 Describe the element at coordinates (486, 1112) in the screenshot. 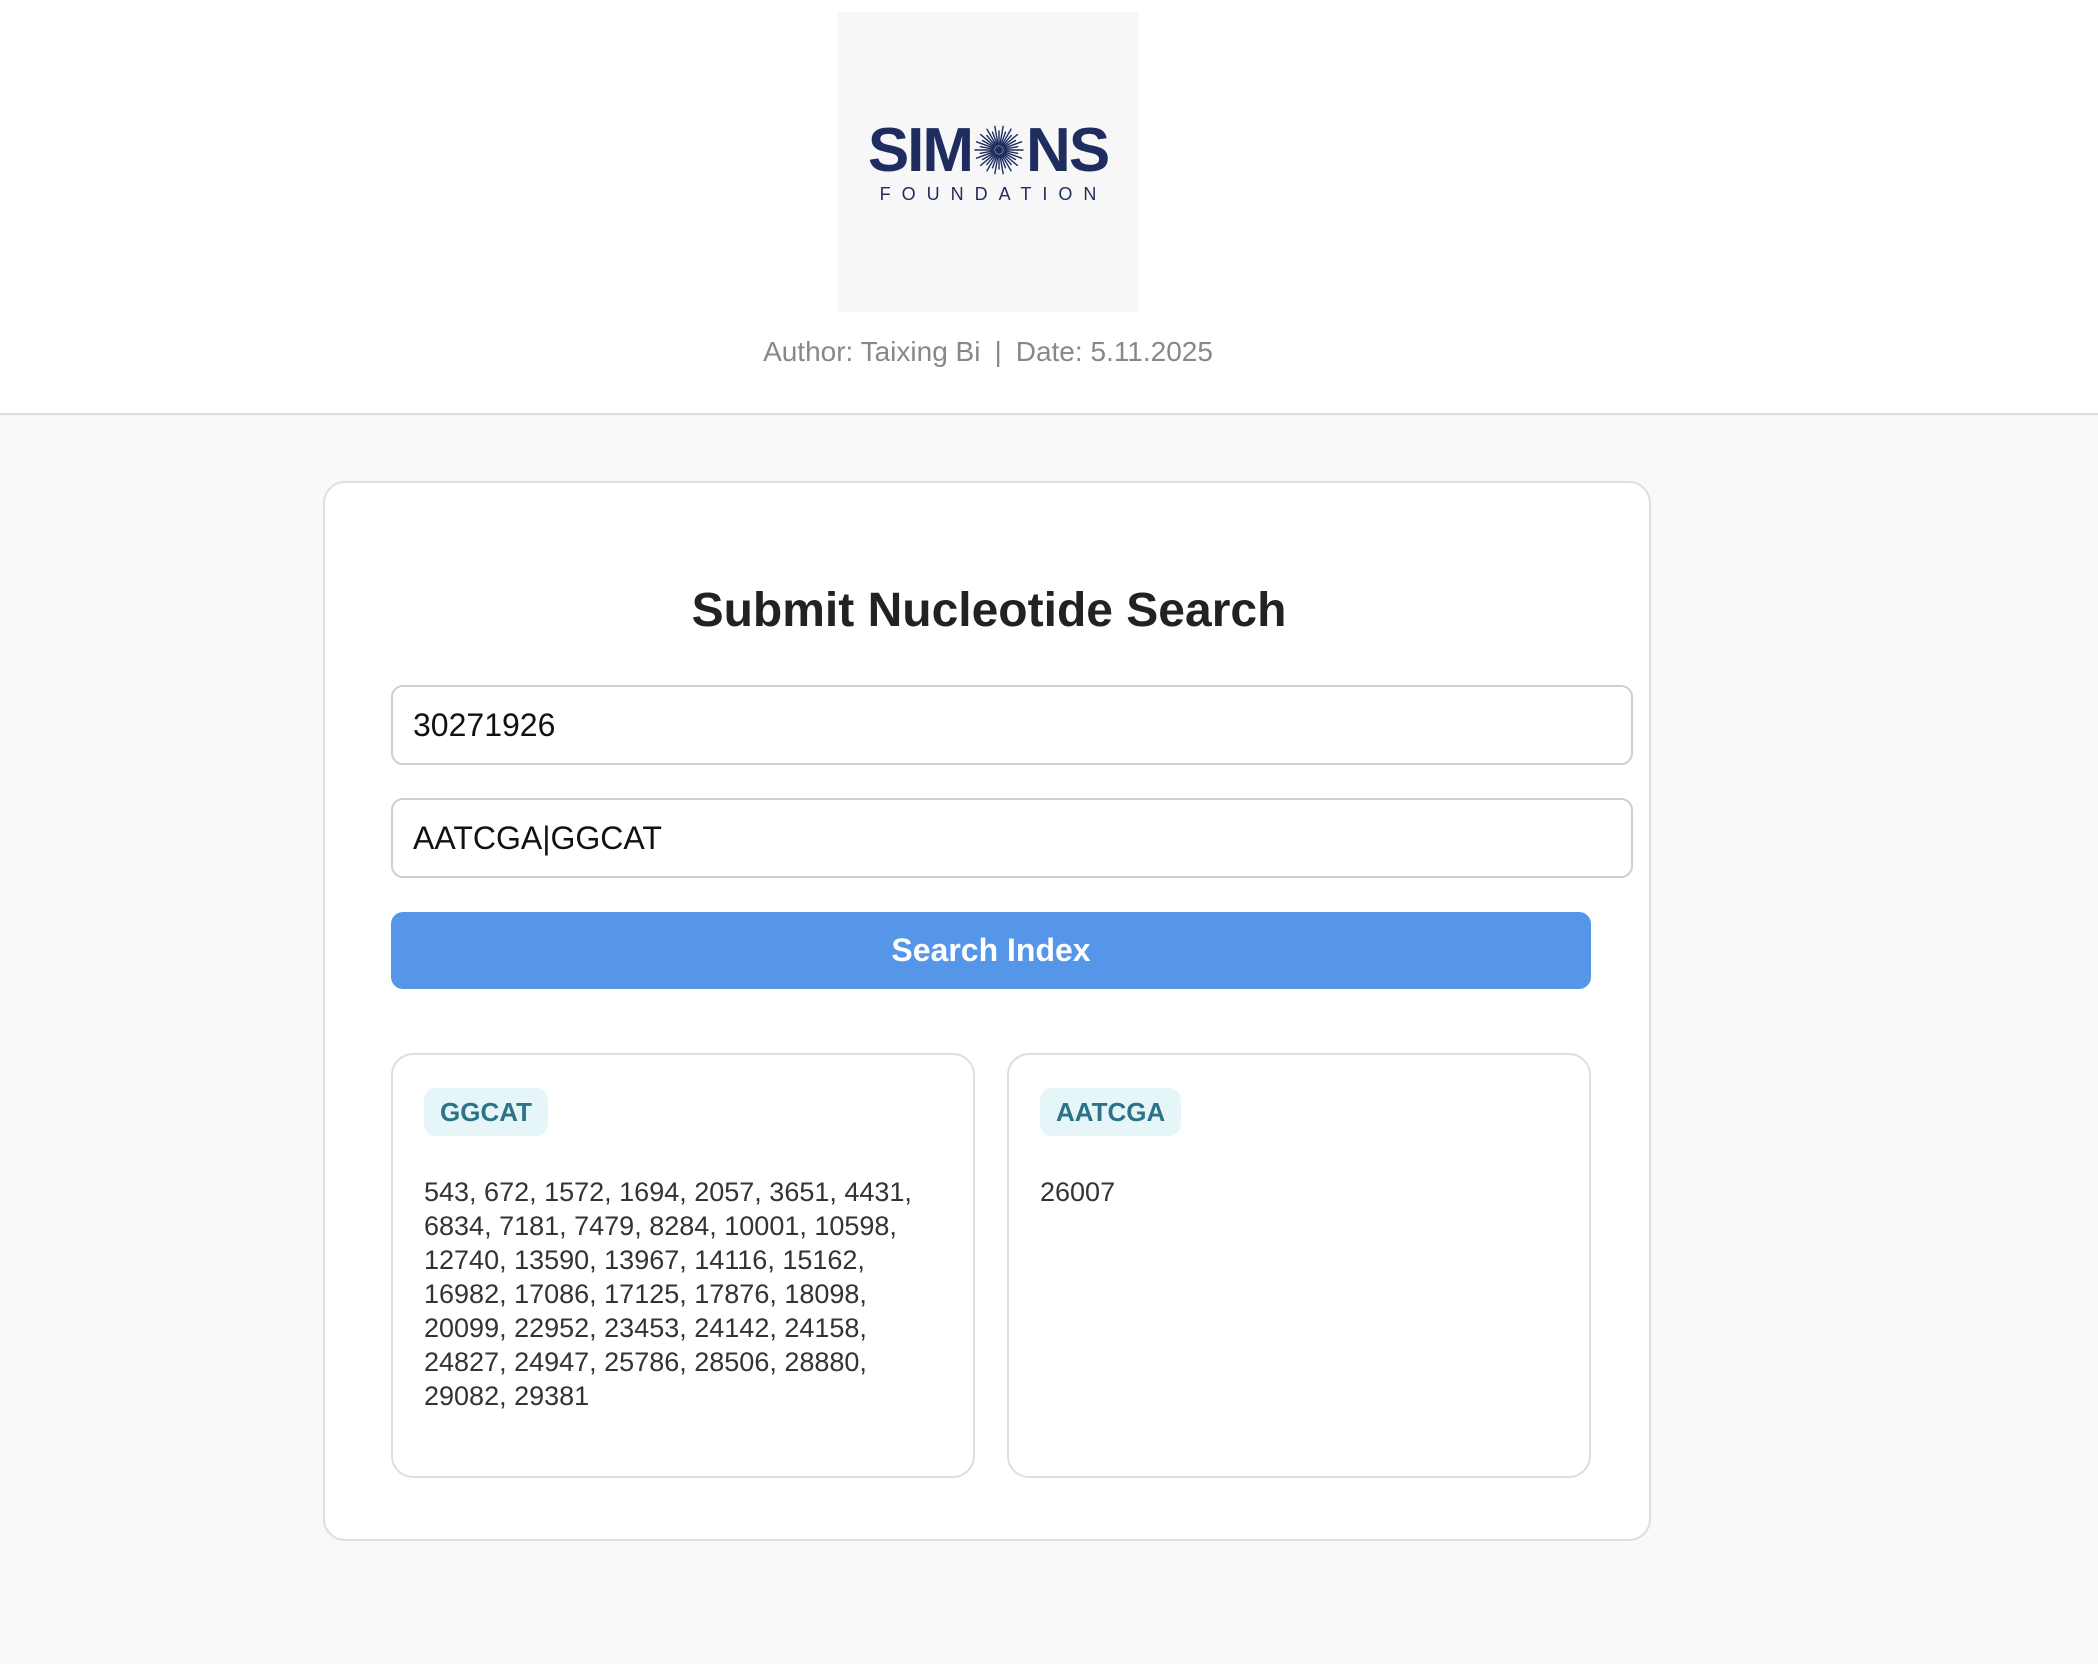

I see `pattern-badge: GGCAT` at that location.